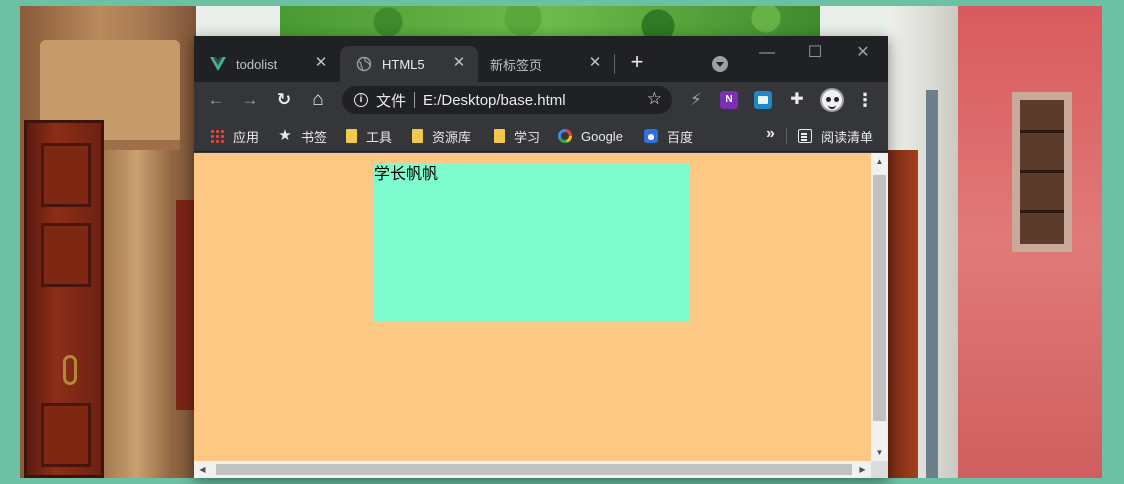 The height and width of the screenshot is (484, 1124). Describe the element at coordinates (863, 53) in the screenshot. I see `close-window-button: ✕` at that location.